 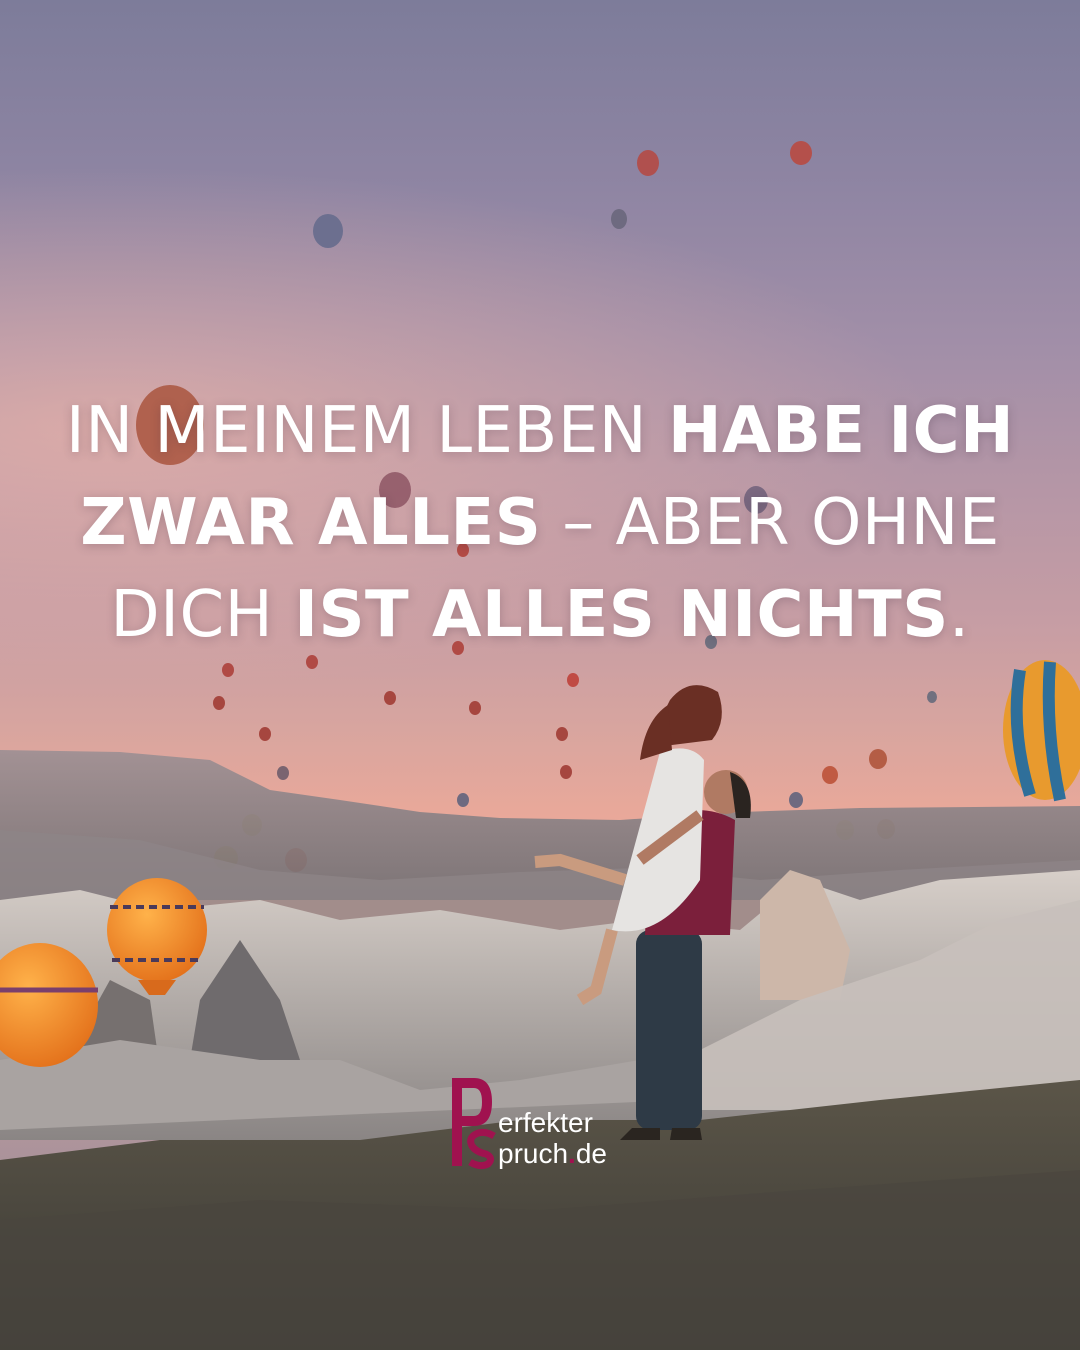 What do you see at coordinates (1041, 731) in the screenshot?
I see `striped-balloon-right` at bounding box center [1041, 731].